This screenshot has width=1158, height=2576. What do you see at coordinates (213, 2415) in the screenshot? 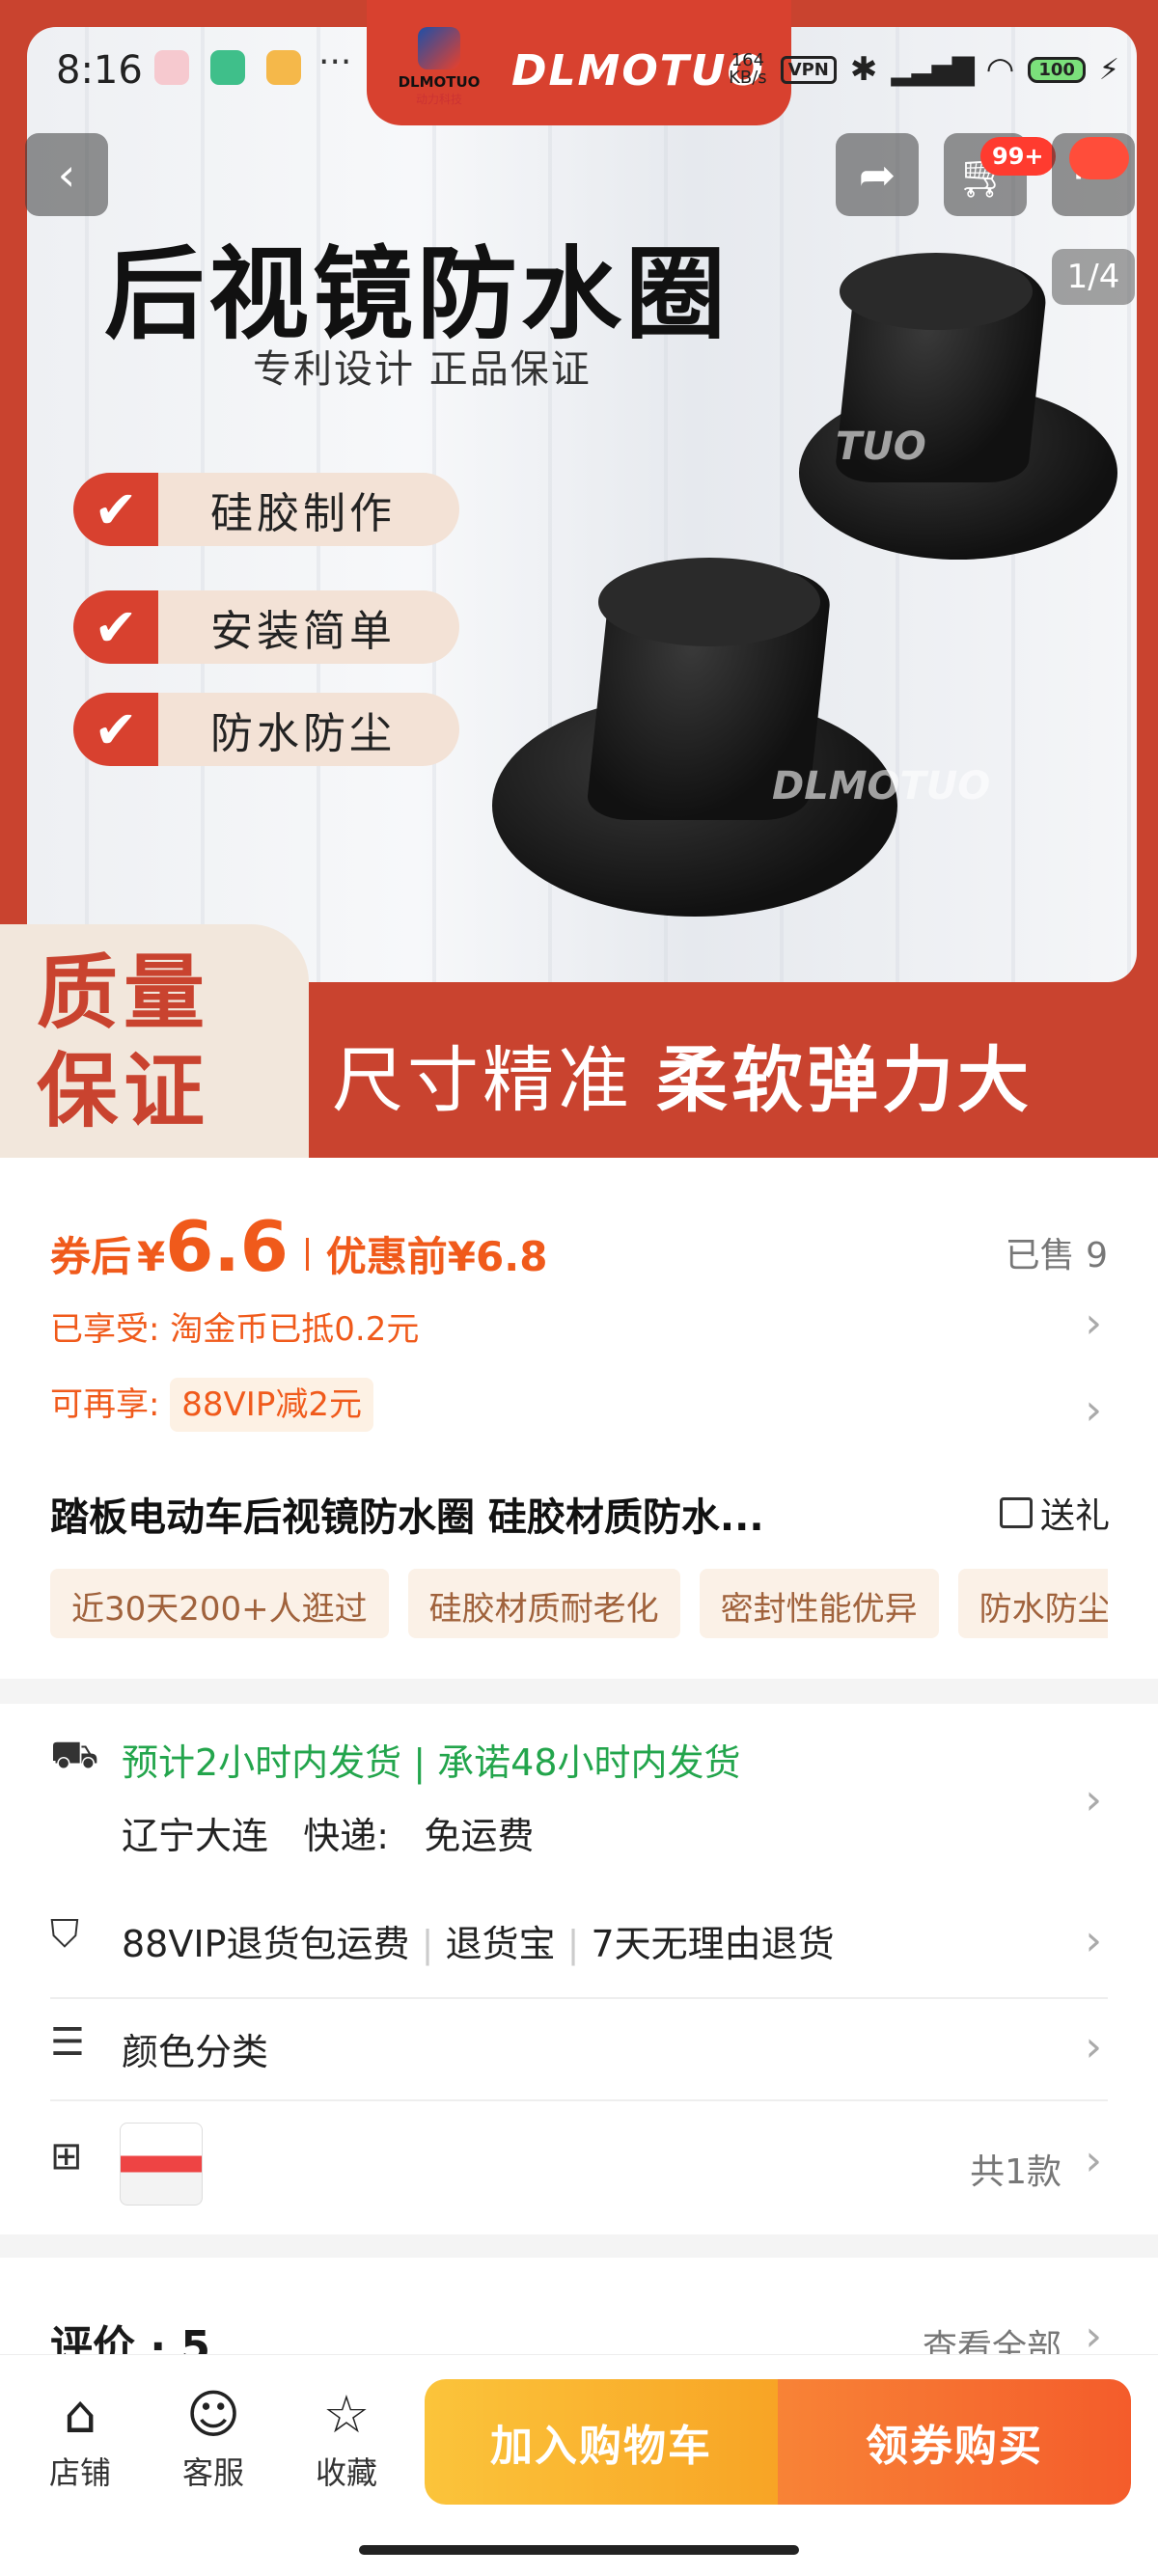
I see `chat-face-icon: ☺` at bounding box center [213, 2415].